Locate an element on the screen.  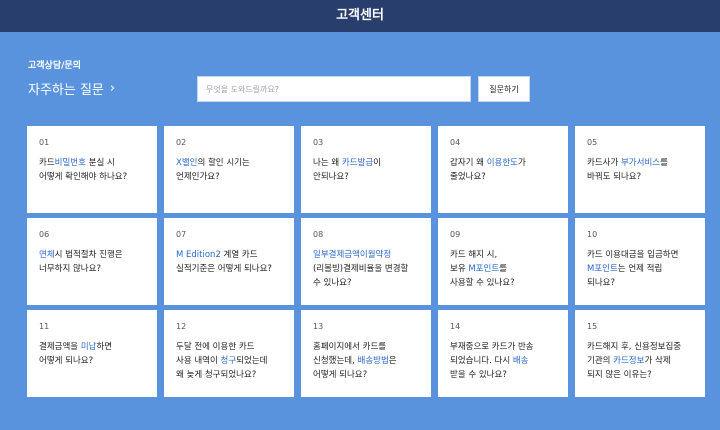
faq-card: 09 카드 해지 시, 보유 M포인트를 사용할 수 있나요? is located at coordinates (503, 261).